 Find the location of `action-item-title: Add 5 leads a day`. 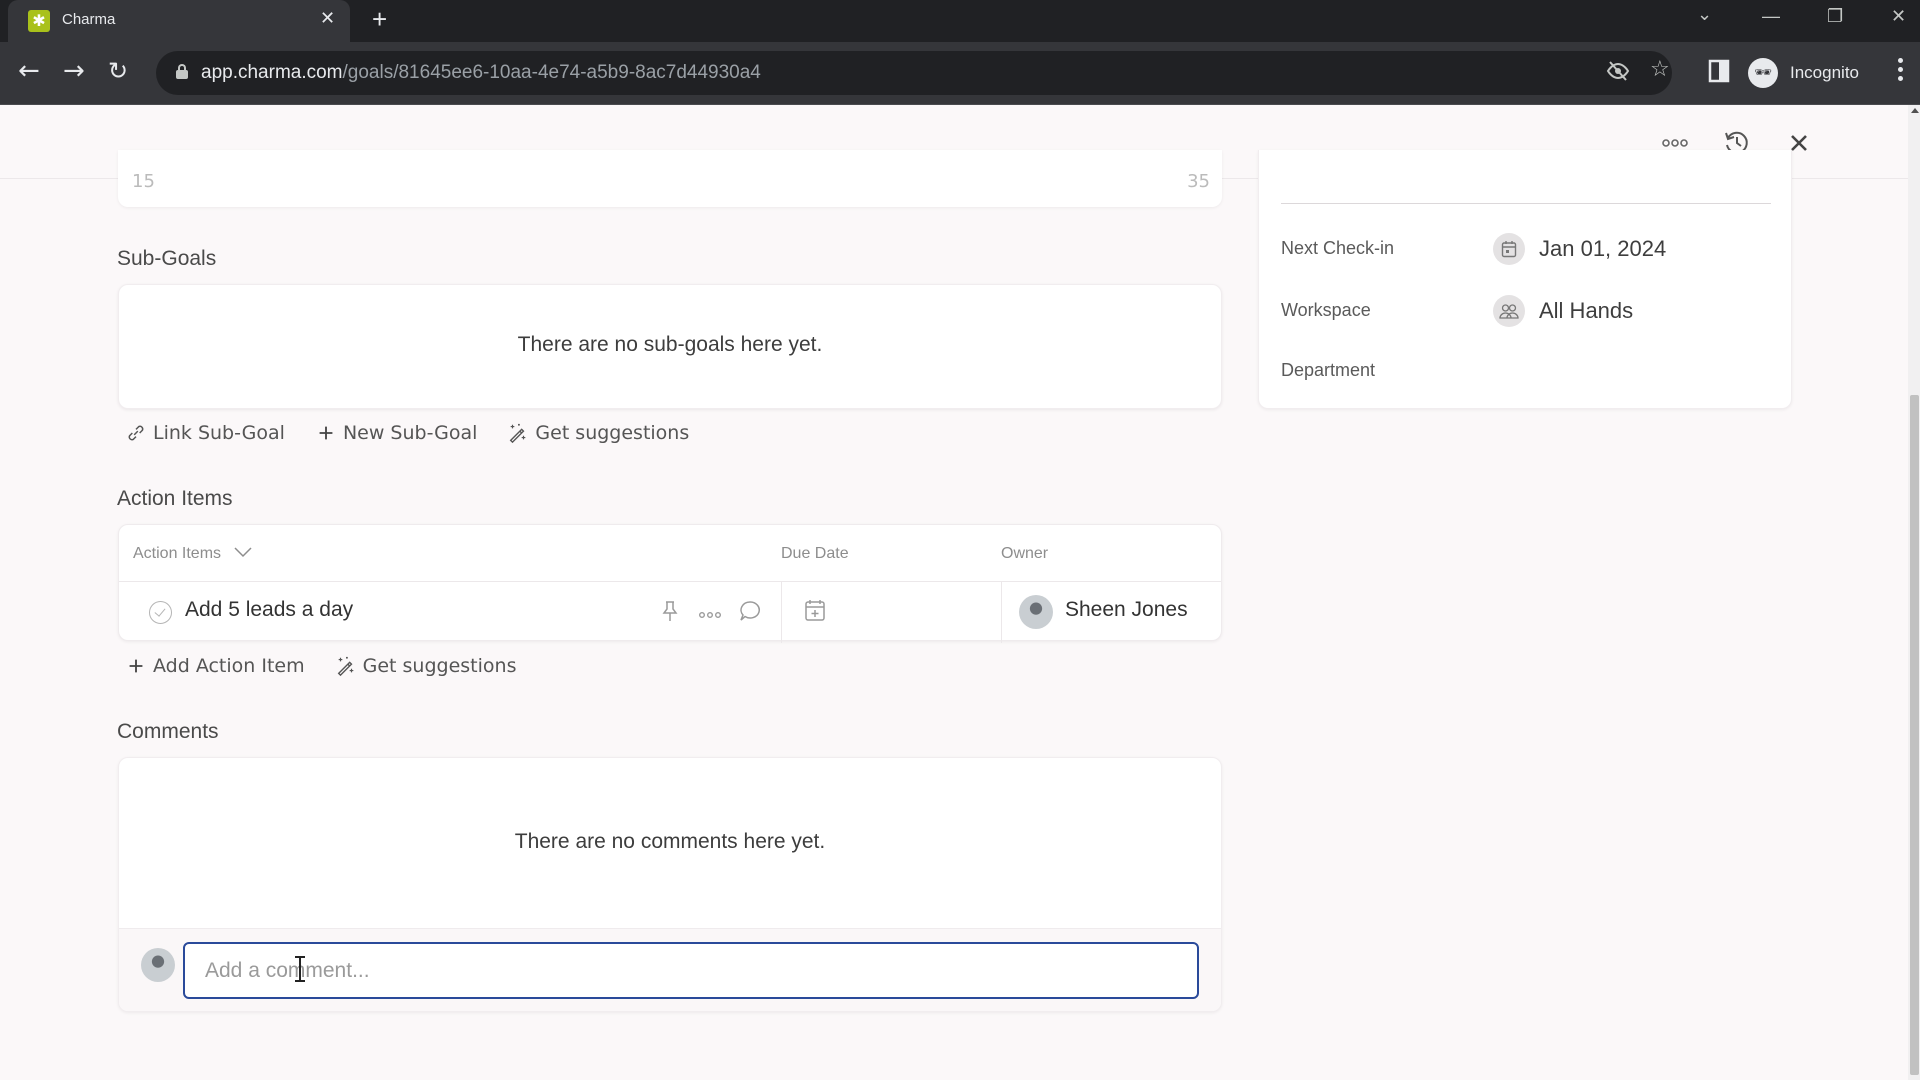

action-item-title: Add 5 leads a day is located at coordinates (269, 610).